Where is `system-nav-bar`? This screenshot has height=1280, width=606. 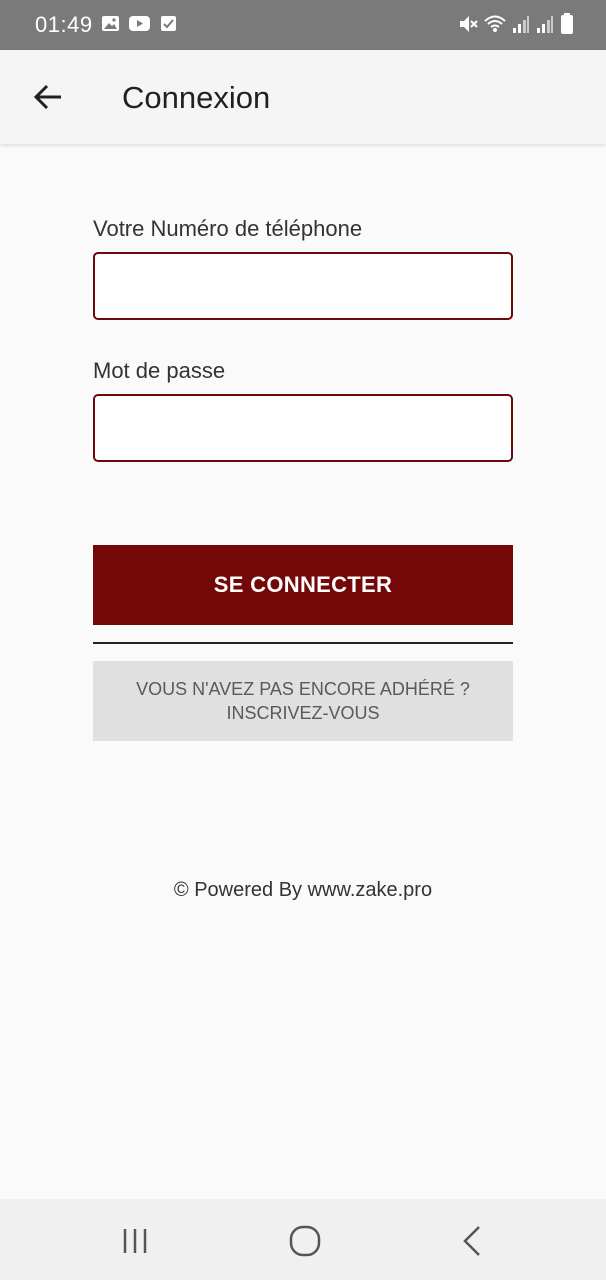
system-nav-bar is located at coordinates (303, 1239).